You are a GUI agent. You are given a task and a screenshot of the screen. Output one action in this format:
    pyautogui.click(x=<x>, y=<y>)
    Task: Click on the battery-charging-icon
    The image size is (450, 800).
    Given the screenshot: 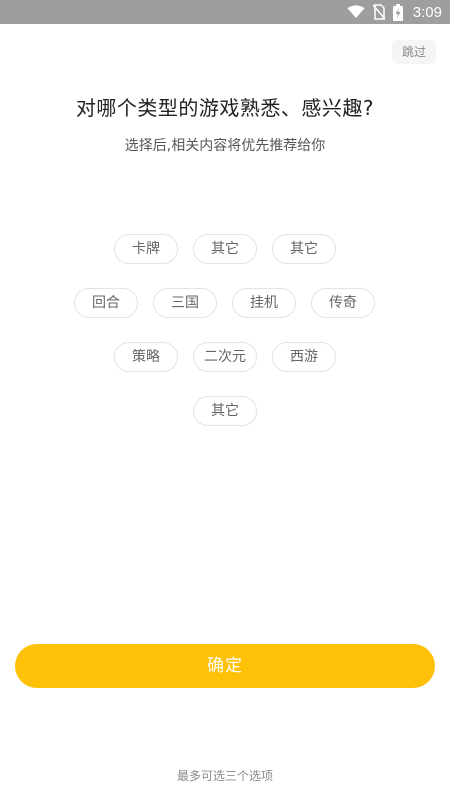 What is the action you would take?
    pyautogui.click(x=397, y=12)
    